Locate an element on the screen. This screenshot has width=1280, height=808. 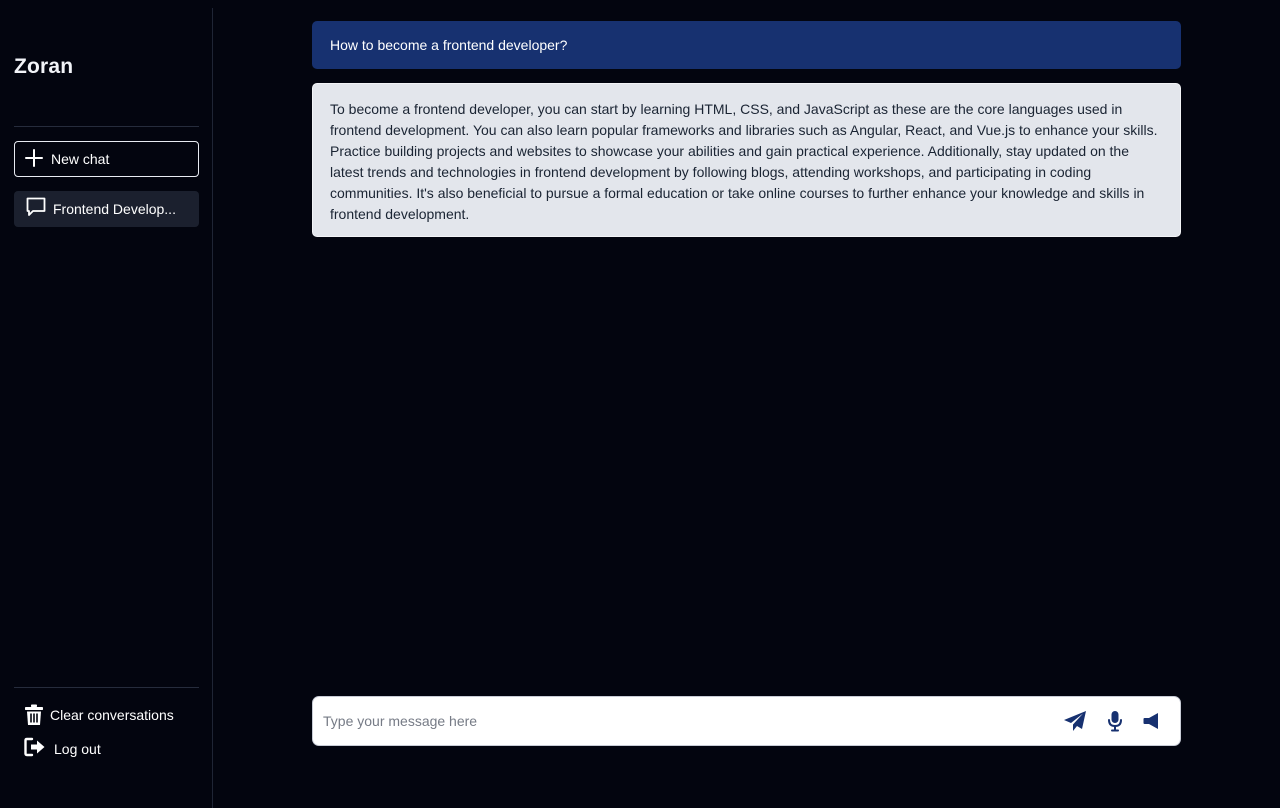
sidebar-divider is located at coordinates (106, 126).